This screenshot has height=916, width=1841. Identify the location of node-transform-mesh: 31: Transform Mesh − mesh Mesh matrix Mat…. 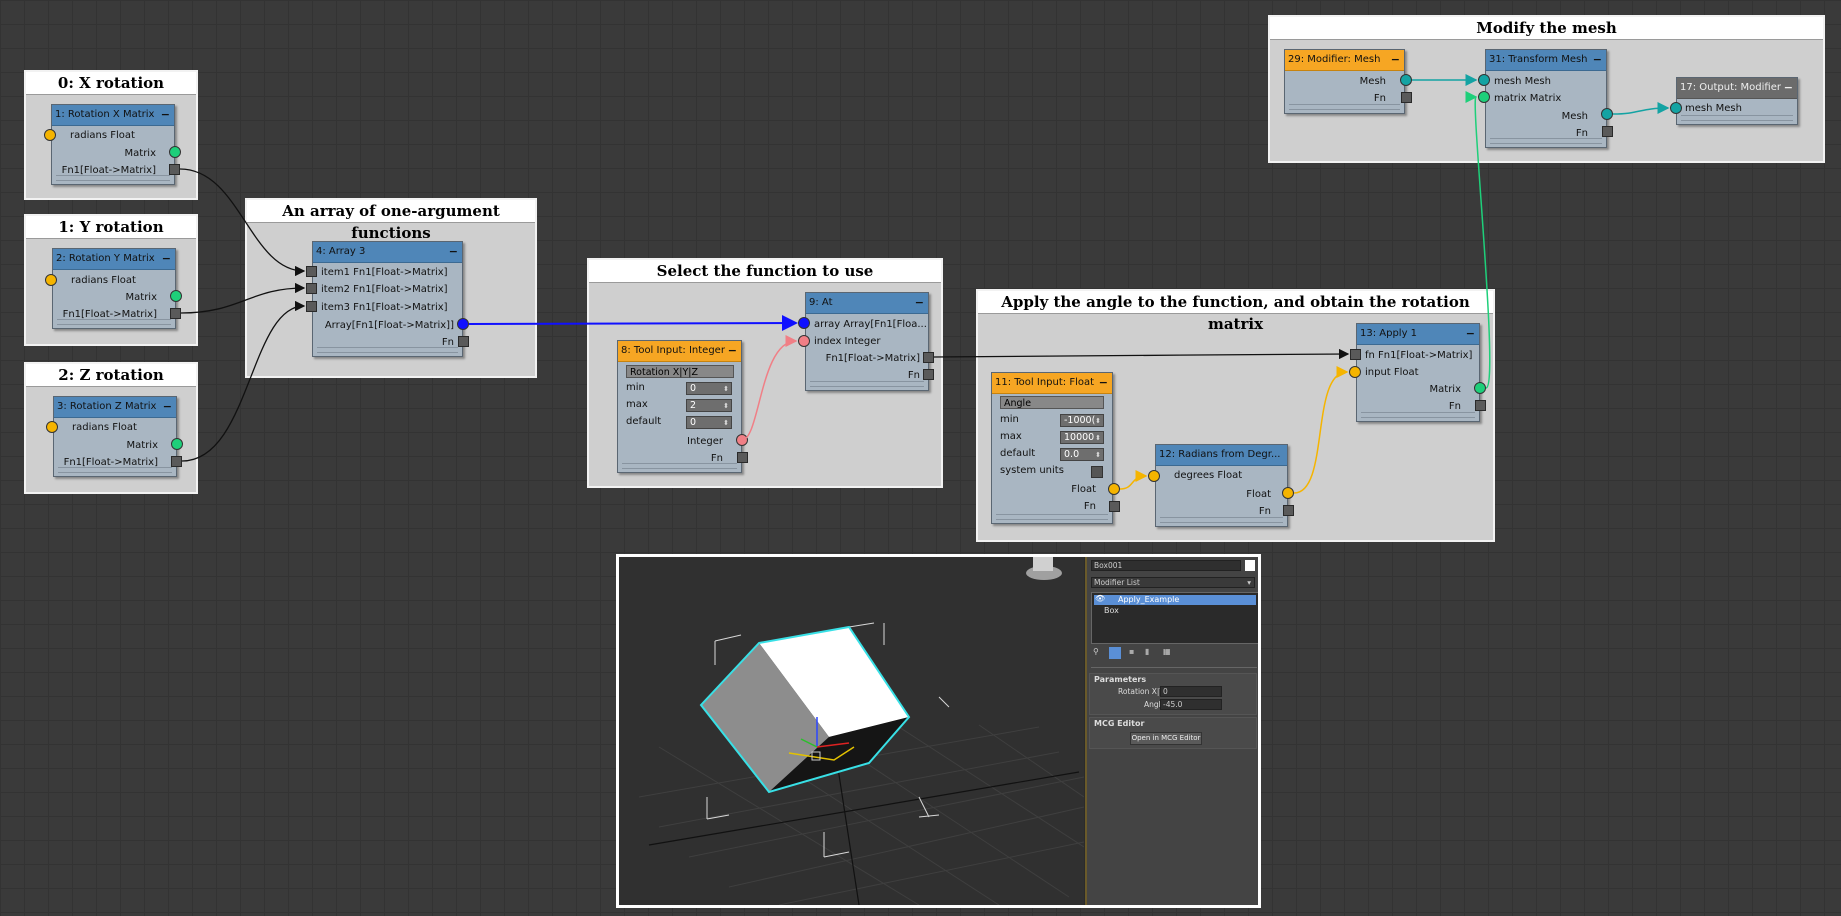
(1546, 98).